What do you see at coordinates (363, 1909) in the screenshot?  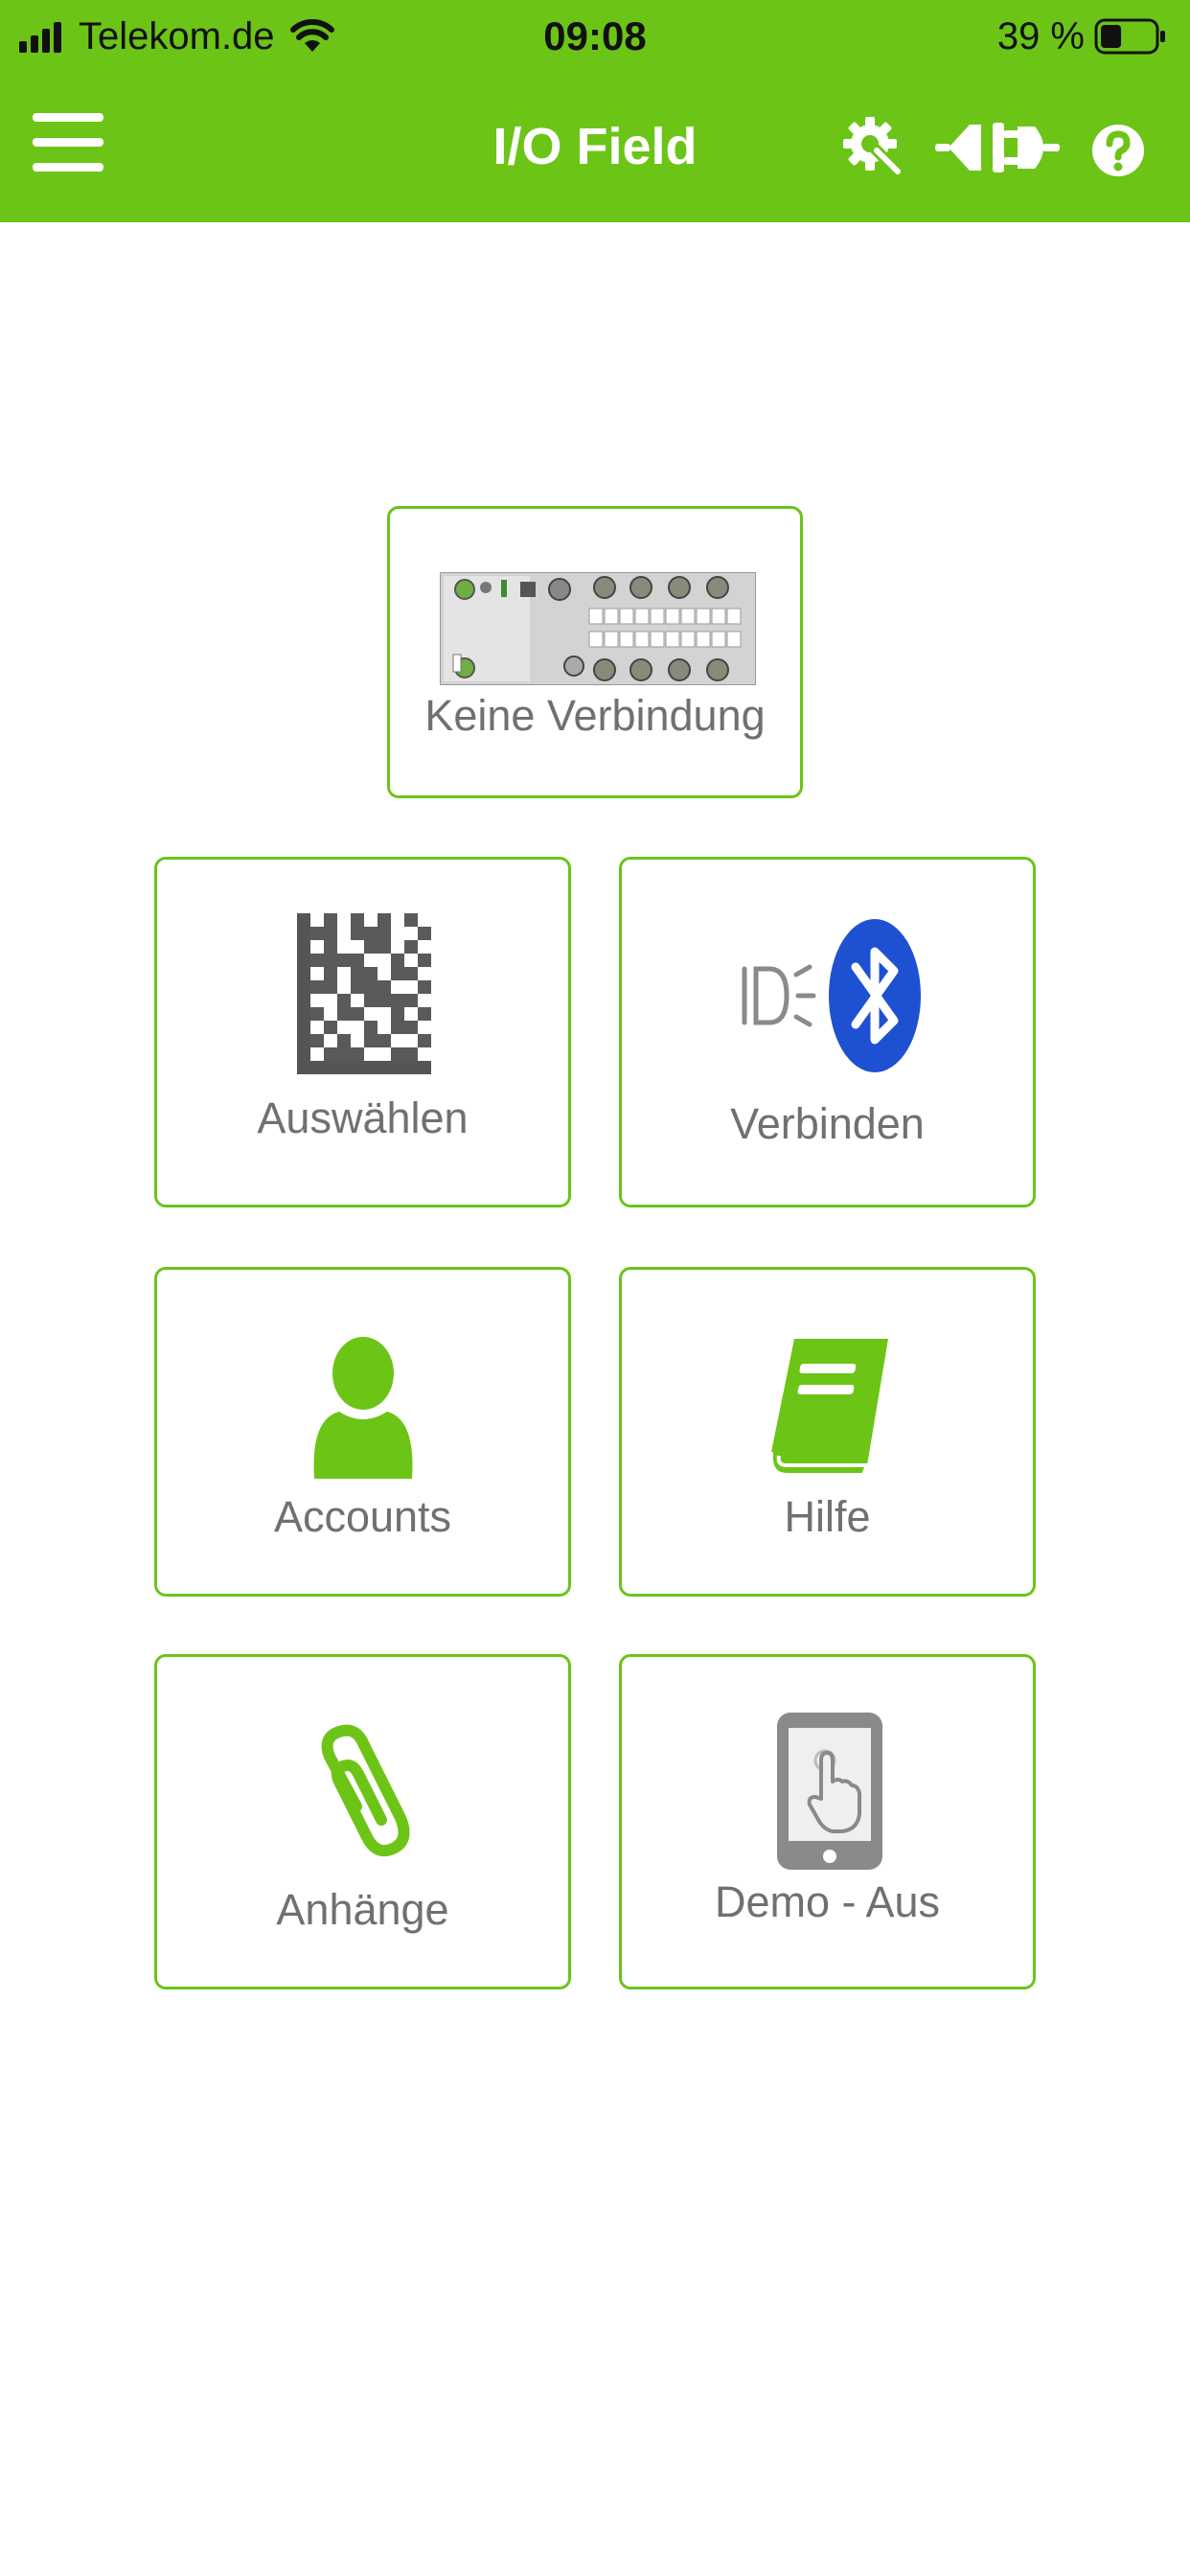 I see `attachments-label: Anhänge` at bounding box center [363, 1909].